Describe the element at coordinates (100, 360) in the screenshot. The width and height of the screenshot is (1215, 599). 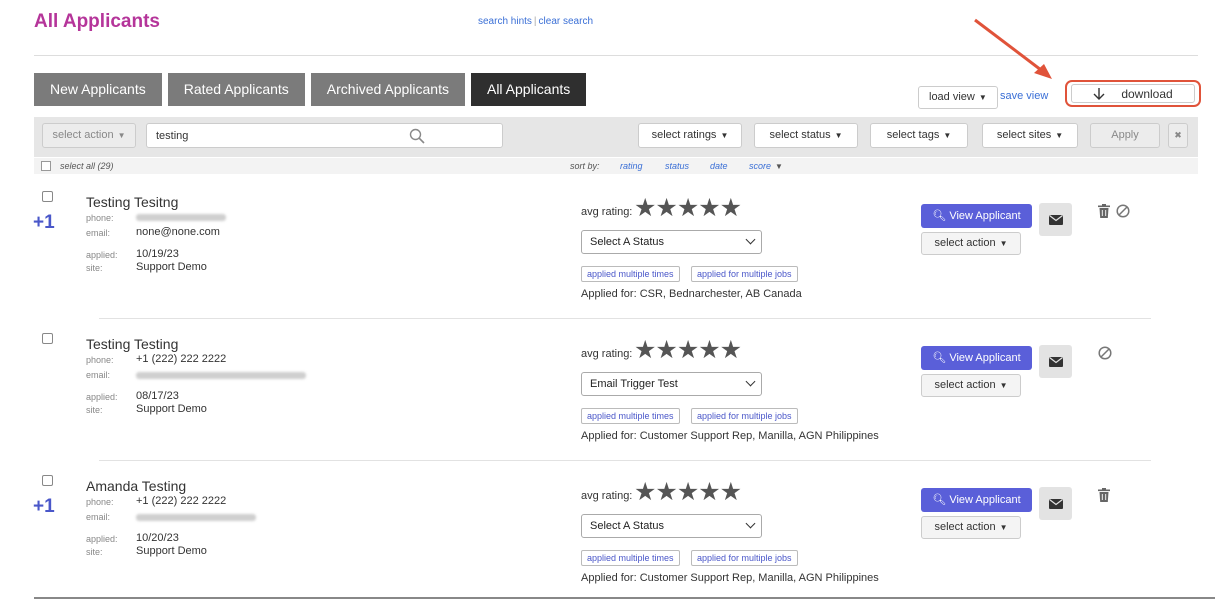
I see `phone-label: phone:` at that location.